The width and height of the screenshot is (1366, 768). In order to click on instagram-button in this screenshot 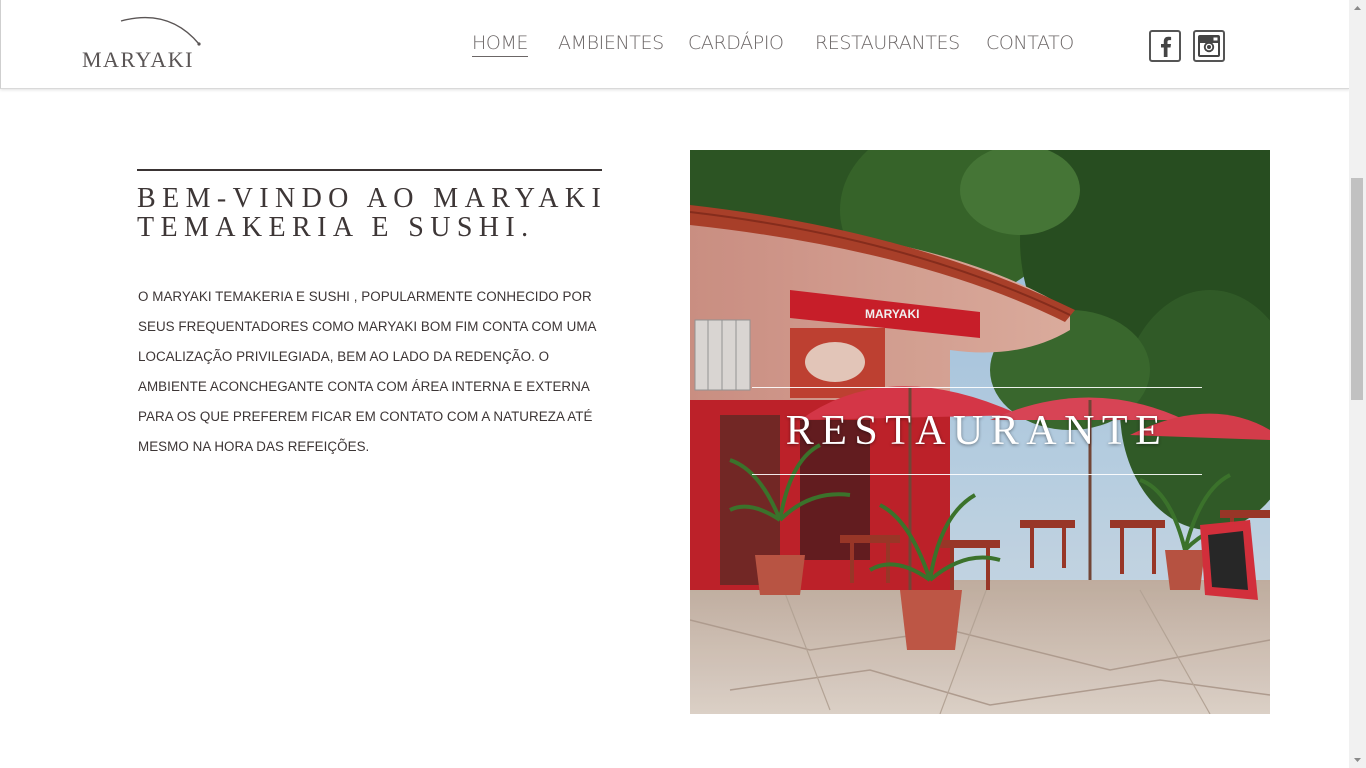, I will do `click(1209, 46)`.